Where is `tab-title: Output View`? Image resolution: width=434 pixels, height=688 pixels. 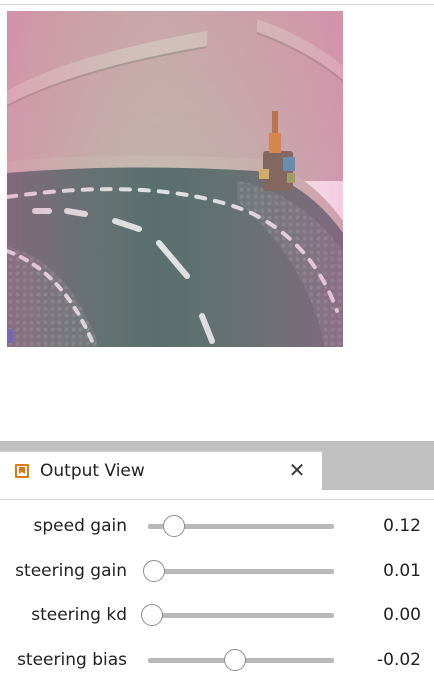 tab-title: Output View is located at coordinates (92, 471).